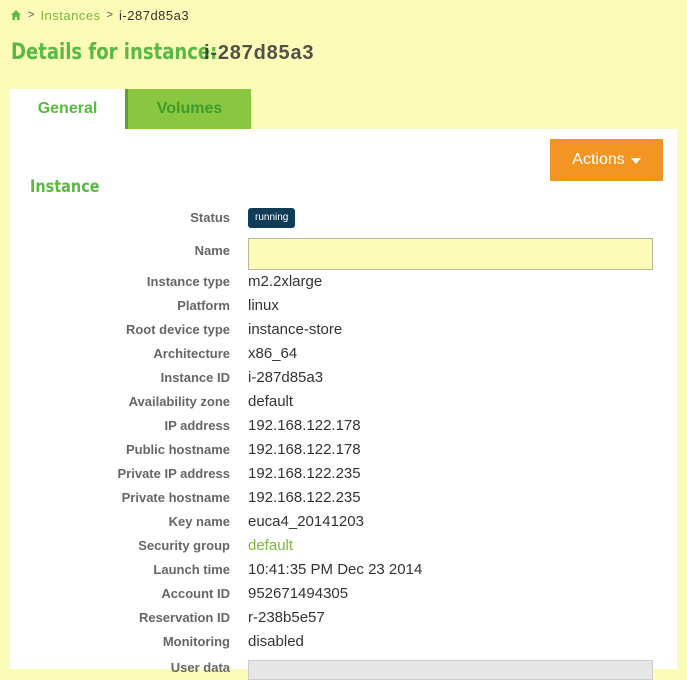 The width and height of the screenshot is (687, 680). I want to click on security-group-link: default, so click(270, 546).